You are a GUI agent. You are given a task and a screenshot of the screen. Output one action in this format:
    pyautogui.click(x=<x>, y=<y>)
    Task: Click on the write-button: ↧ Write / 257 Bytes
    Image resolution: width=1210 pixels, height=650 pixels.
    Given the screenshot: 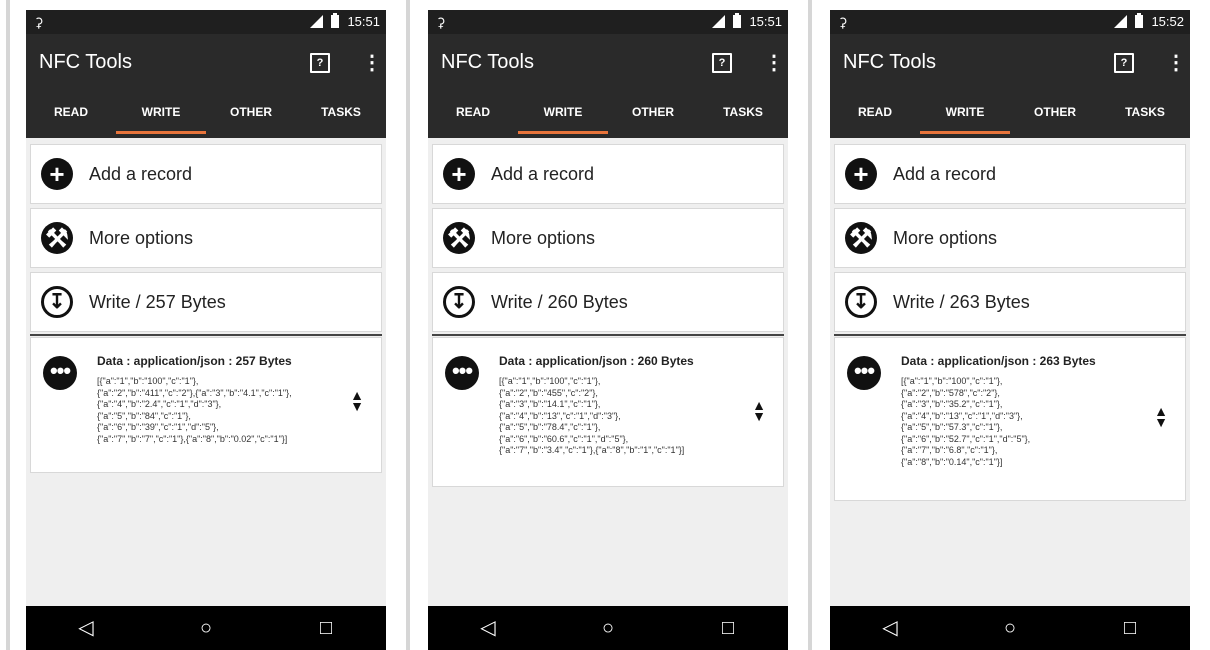 What is the action you would take?
    pyautogui.click(x=206, y=302)
    